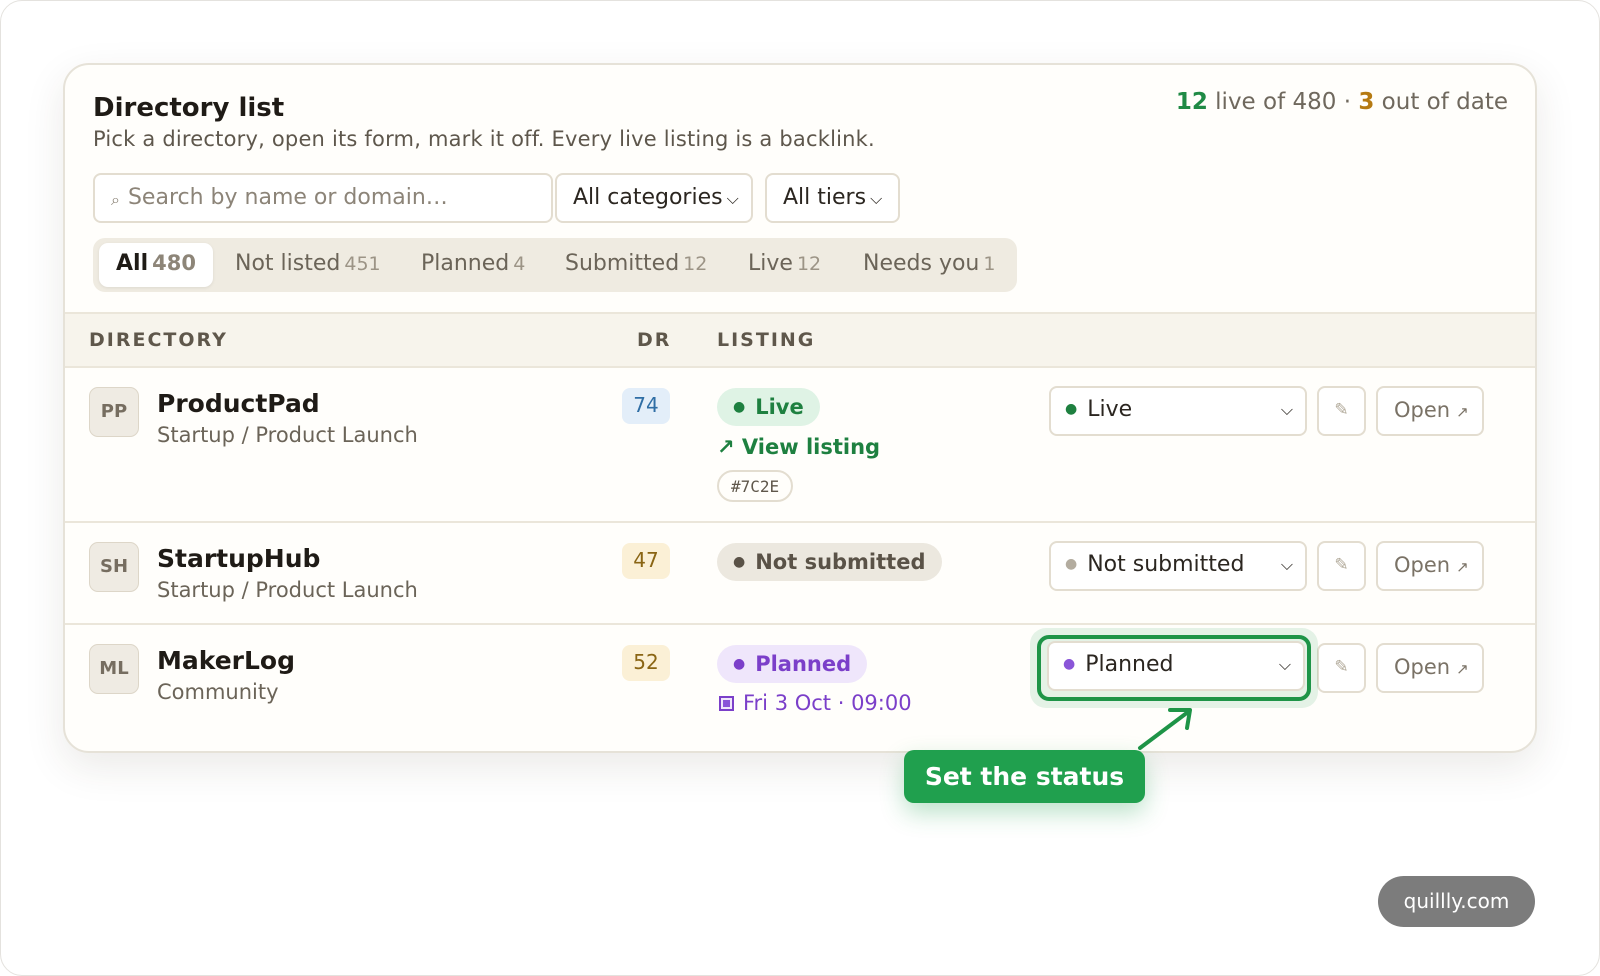 The width and height of the screenshot is (1600, 976). I want to click on live-count: 12, so click(1191, 102).